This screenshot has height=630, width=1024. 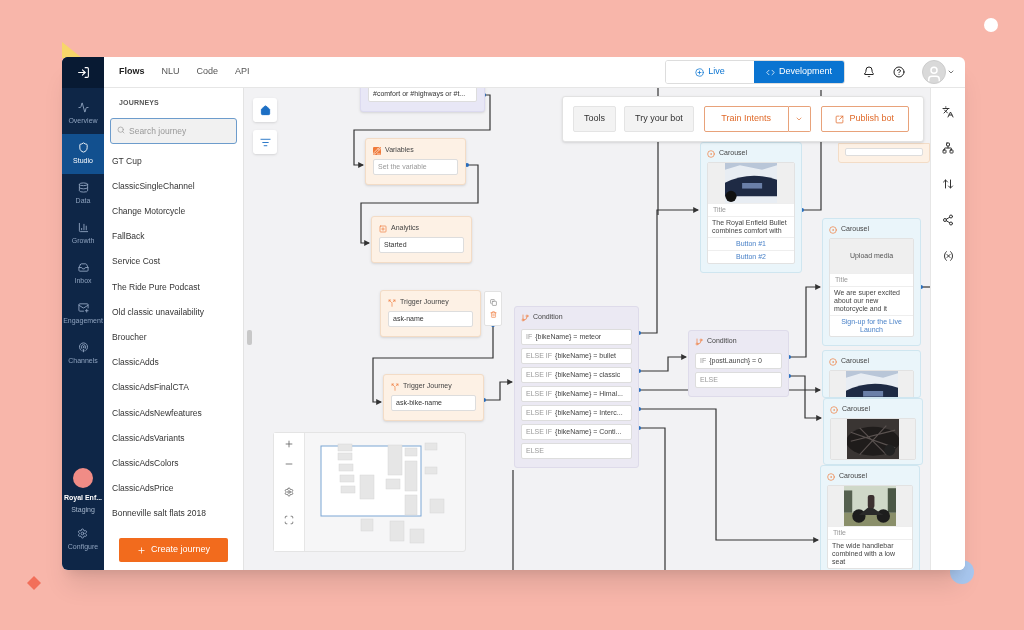 I want to click on journey-item: ClassicAdds, so click(x=173, y=363).